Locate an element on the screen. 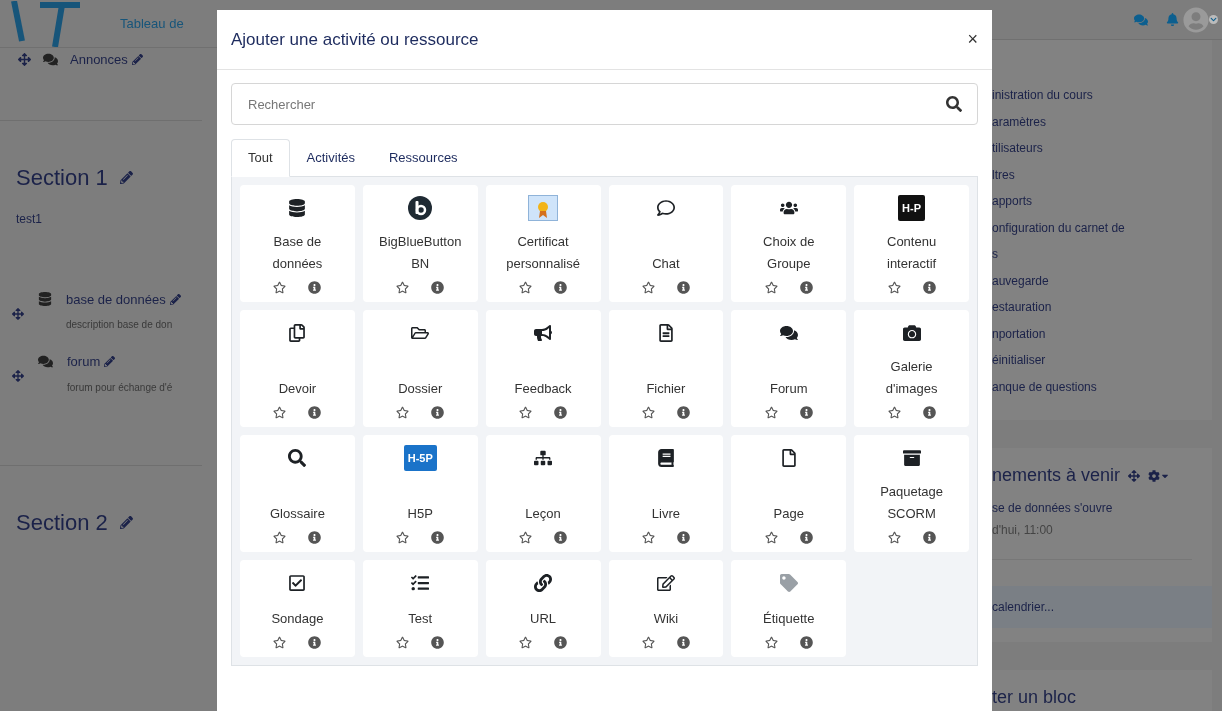 This screenshot has width=1222, height=711. admin-link: ltres is located at coordinates (1102, 174).